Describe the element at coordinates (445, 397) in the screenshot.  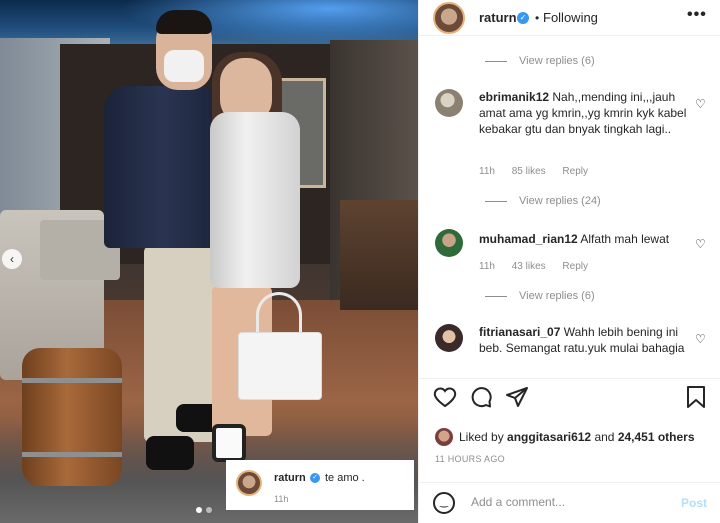
I see `like-heart-icon` at that location.